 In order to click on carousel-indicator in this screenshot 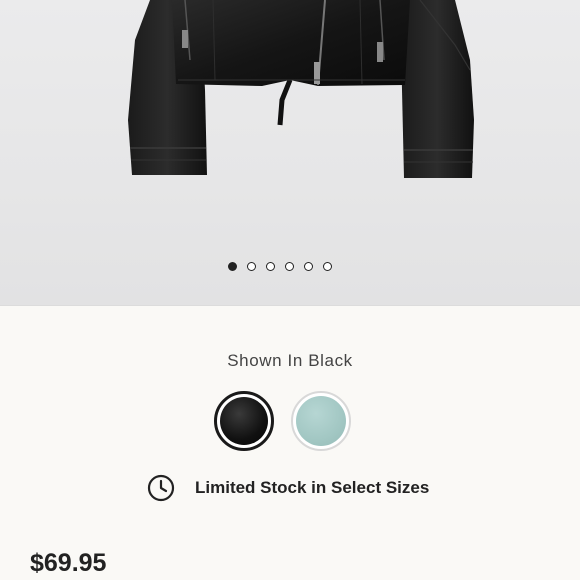, I will do `click(280, 266)`.